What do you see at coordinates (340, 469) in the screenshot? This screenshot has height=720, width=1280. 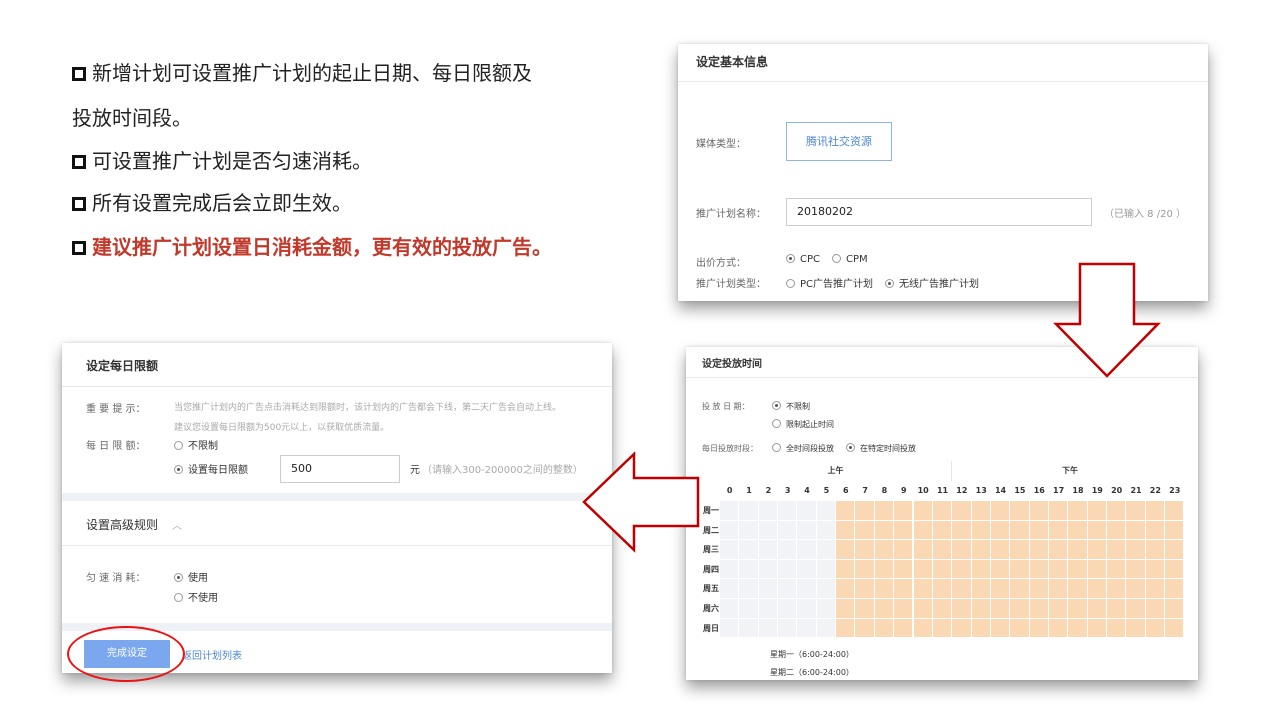 I see `daily-limit-input: 500` at bounding box center [340, 469].